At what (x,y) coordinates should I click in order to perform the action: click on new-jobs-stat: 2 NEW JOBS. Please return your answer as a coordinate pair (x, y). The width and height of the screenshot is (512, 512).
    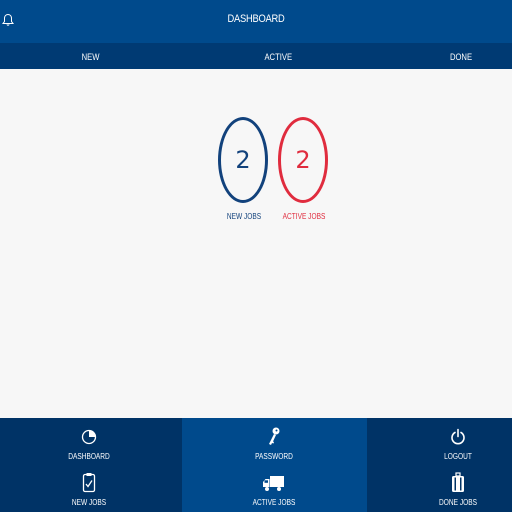
    Looking at the image, I should click on (244, 169).